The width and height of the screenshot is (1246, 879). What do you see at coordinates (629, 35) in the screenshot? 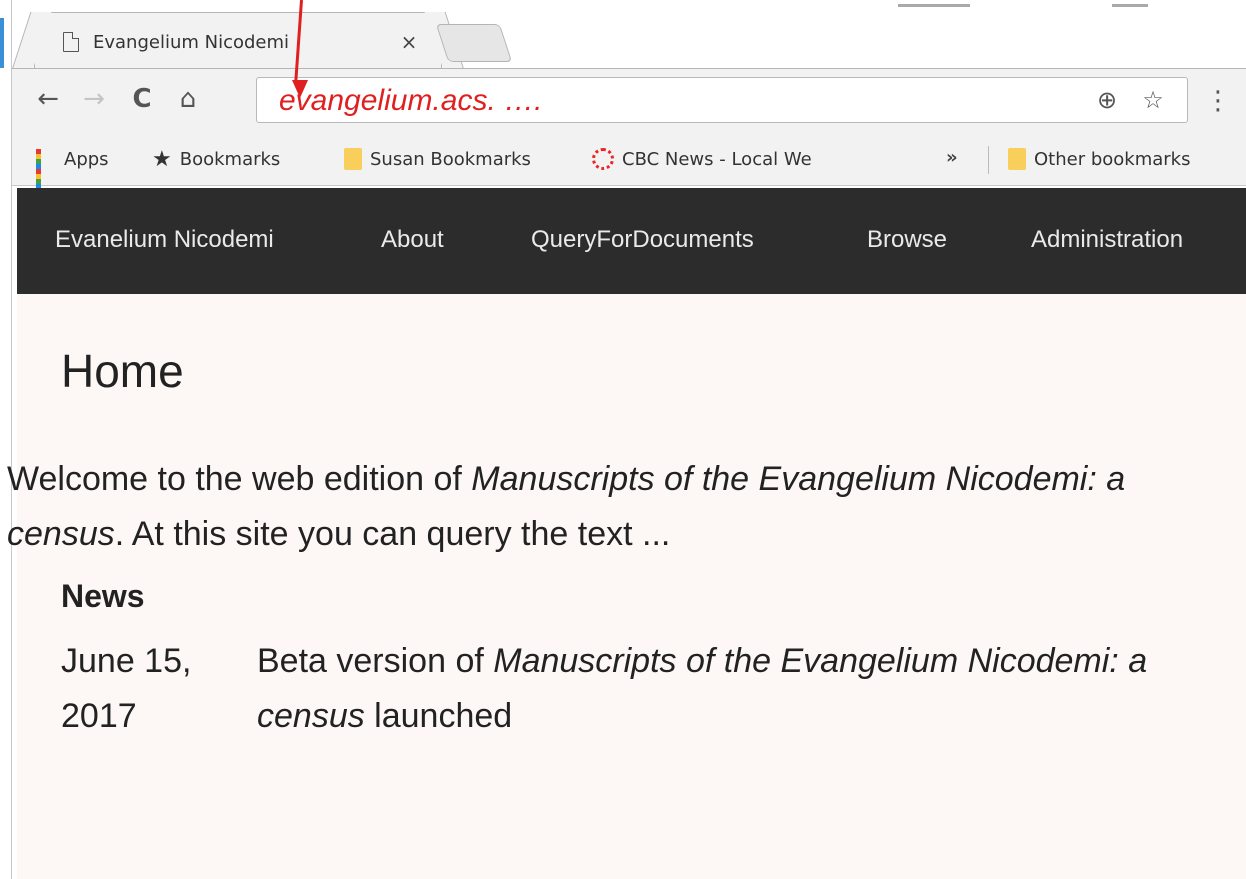
I see `tab-strip: Evangelium Nicodemi ×` at bounding box center [629, 35].